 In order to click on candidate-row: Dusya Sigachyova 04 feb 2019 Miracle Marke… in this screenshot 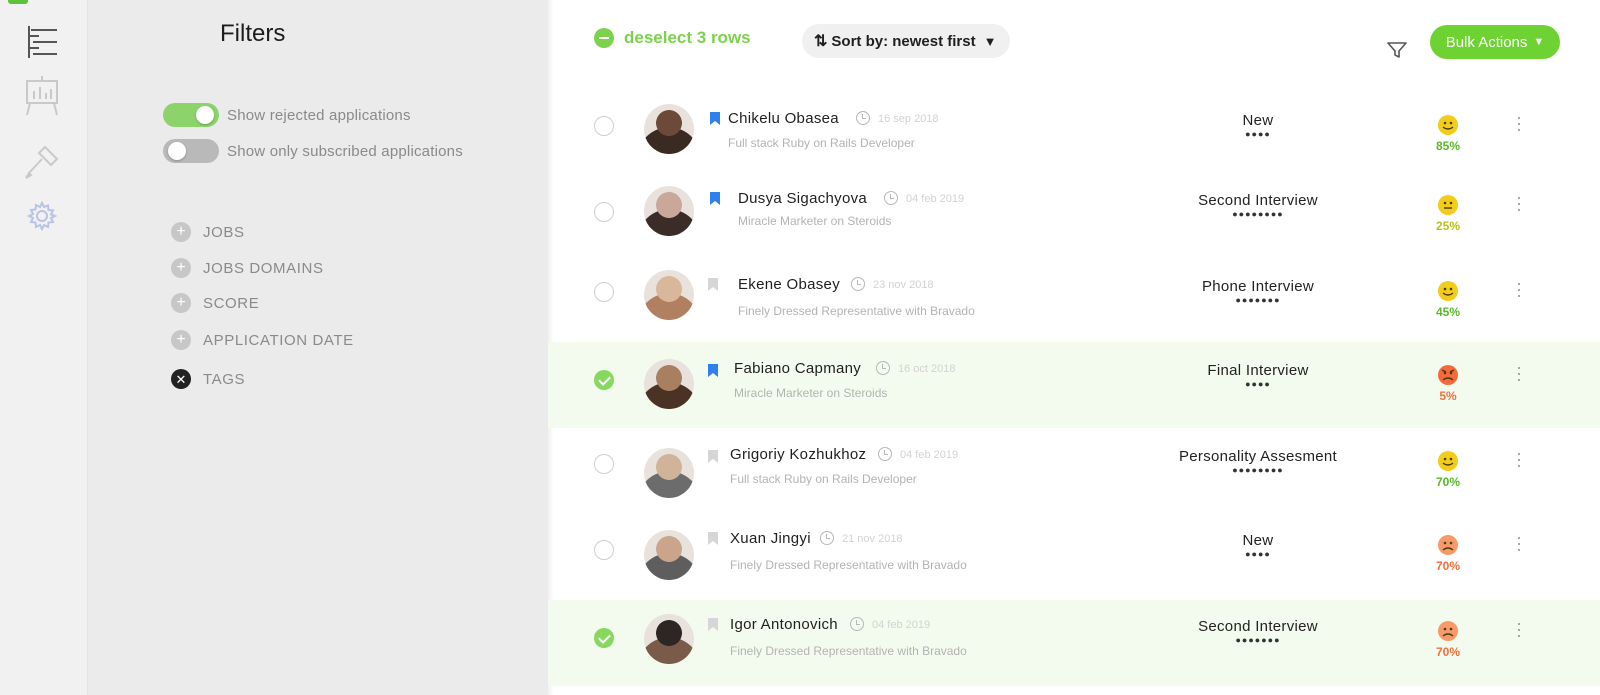, I will do `click(1074, 216)`.